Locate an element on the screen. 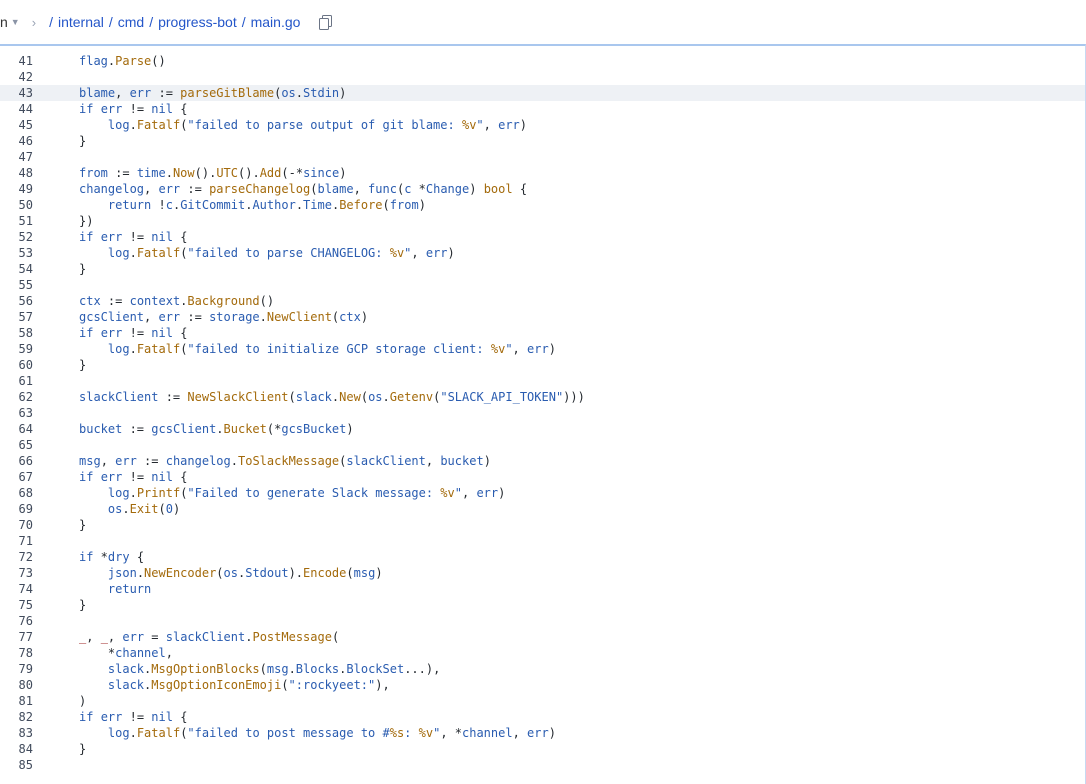 This screenshot has width=1086, height=784. breadcrumb-file: main.go is located at coordinates (276, 22).